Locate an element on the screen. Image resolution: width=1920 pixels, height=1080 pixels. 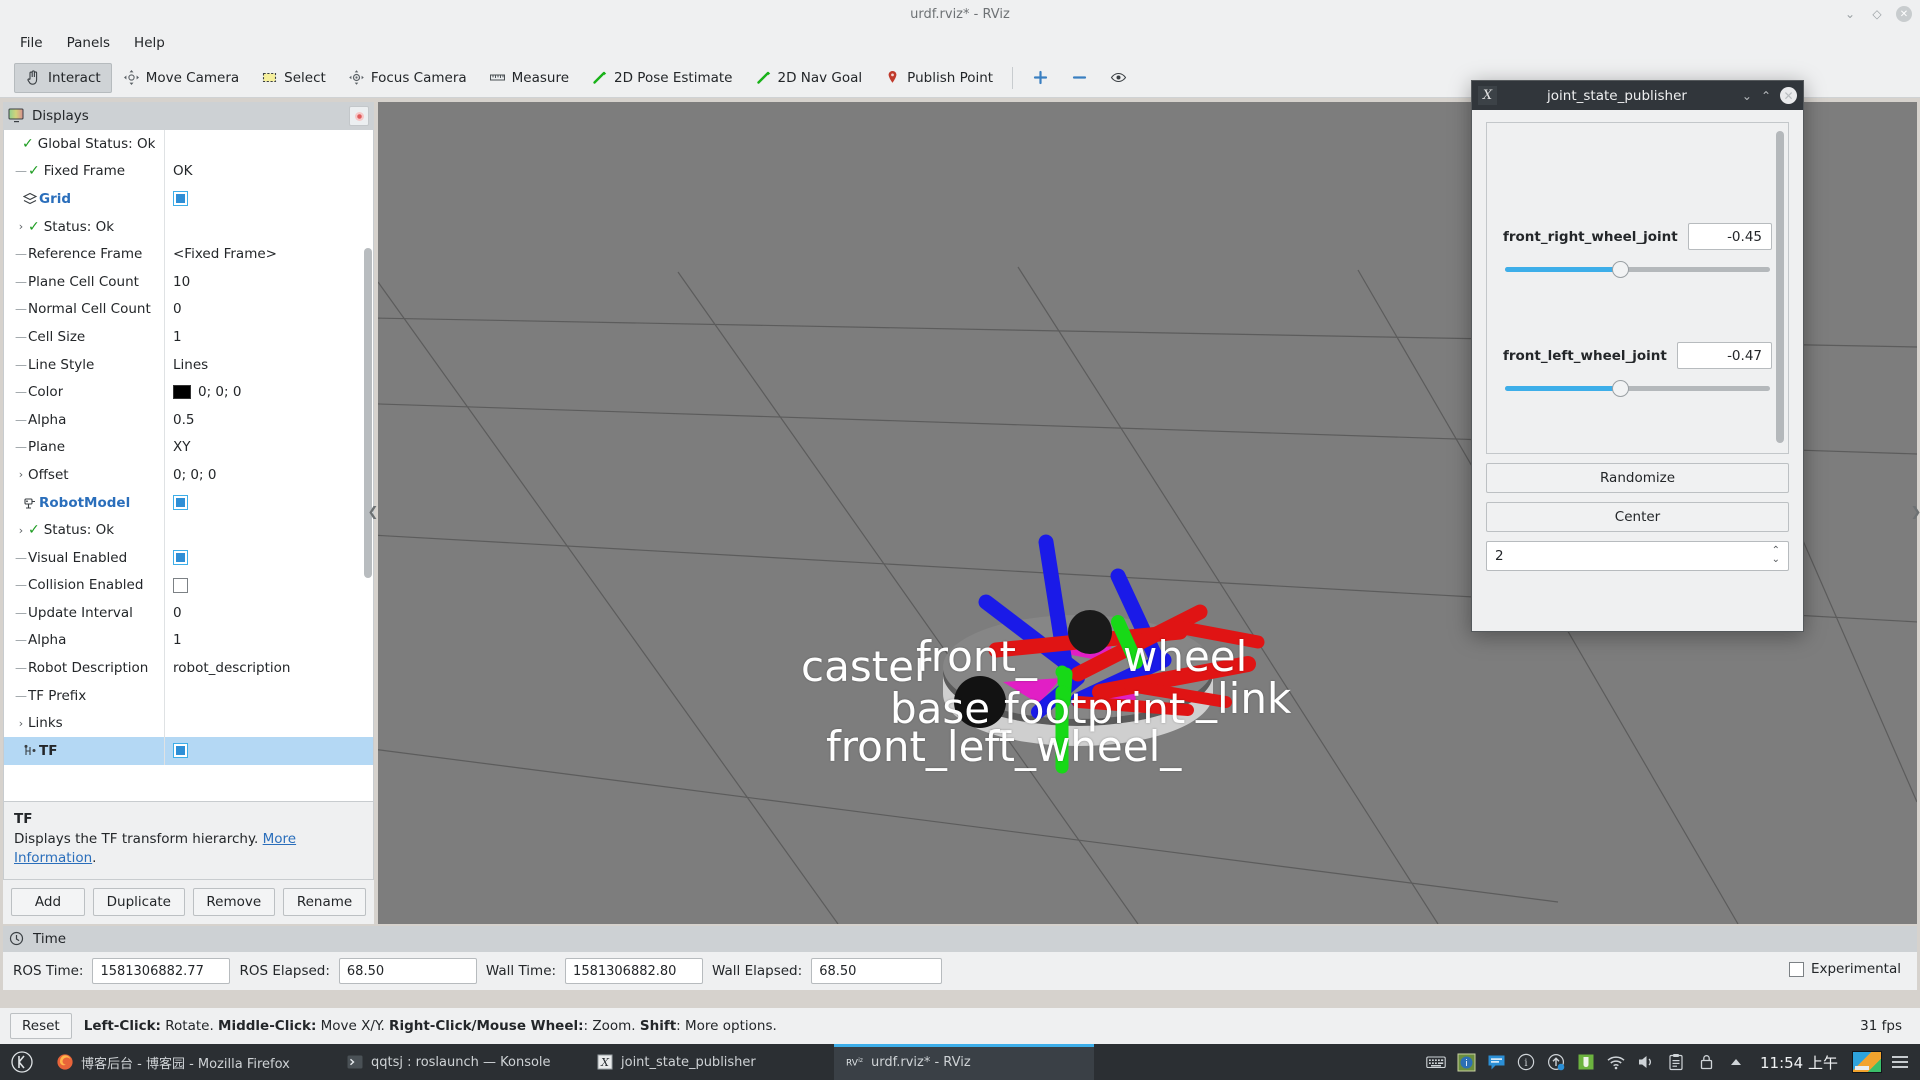
tree-row-value-cell: OK is located at coordinates (268, 171).